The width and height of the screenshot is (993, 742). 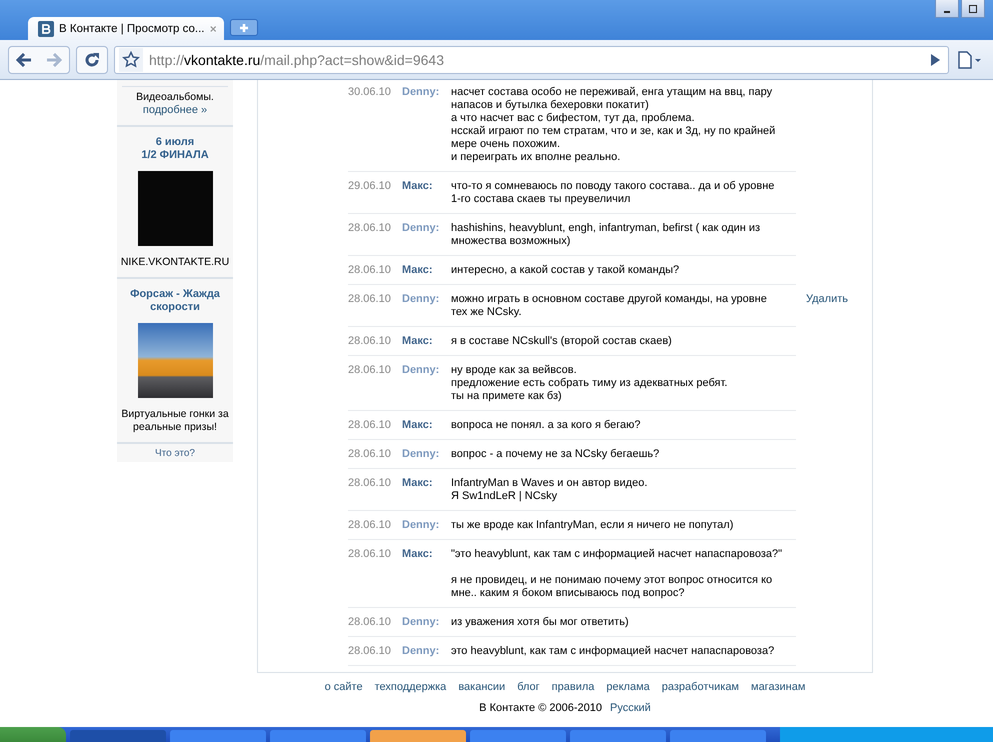 What do you see at coordinates (613, 193) in the screenshot?
I see `message-text: что-то я сомневаюсь по поводу такого состава.. да и об уровне 1-го состава скаев ты преувеличил` at bounding box center [613, 193].